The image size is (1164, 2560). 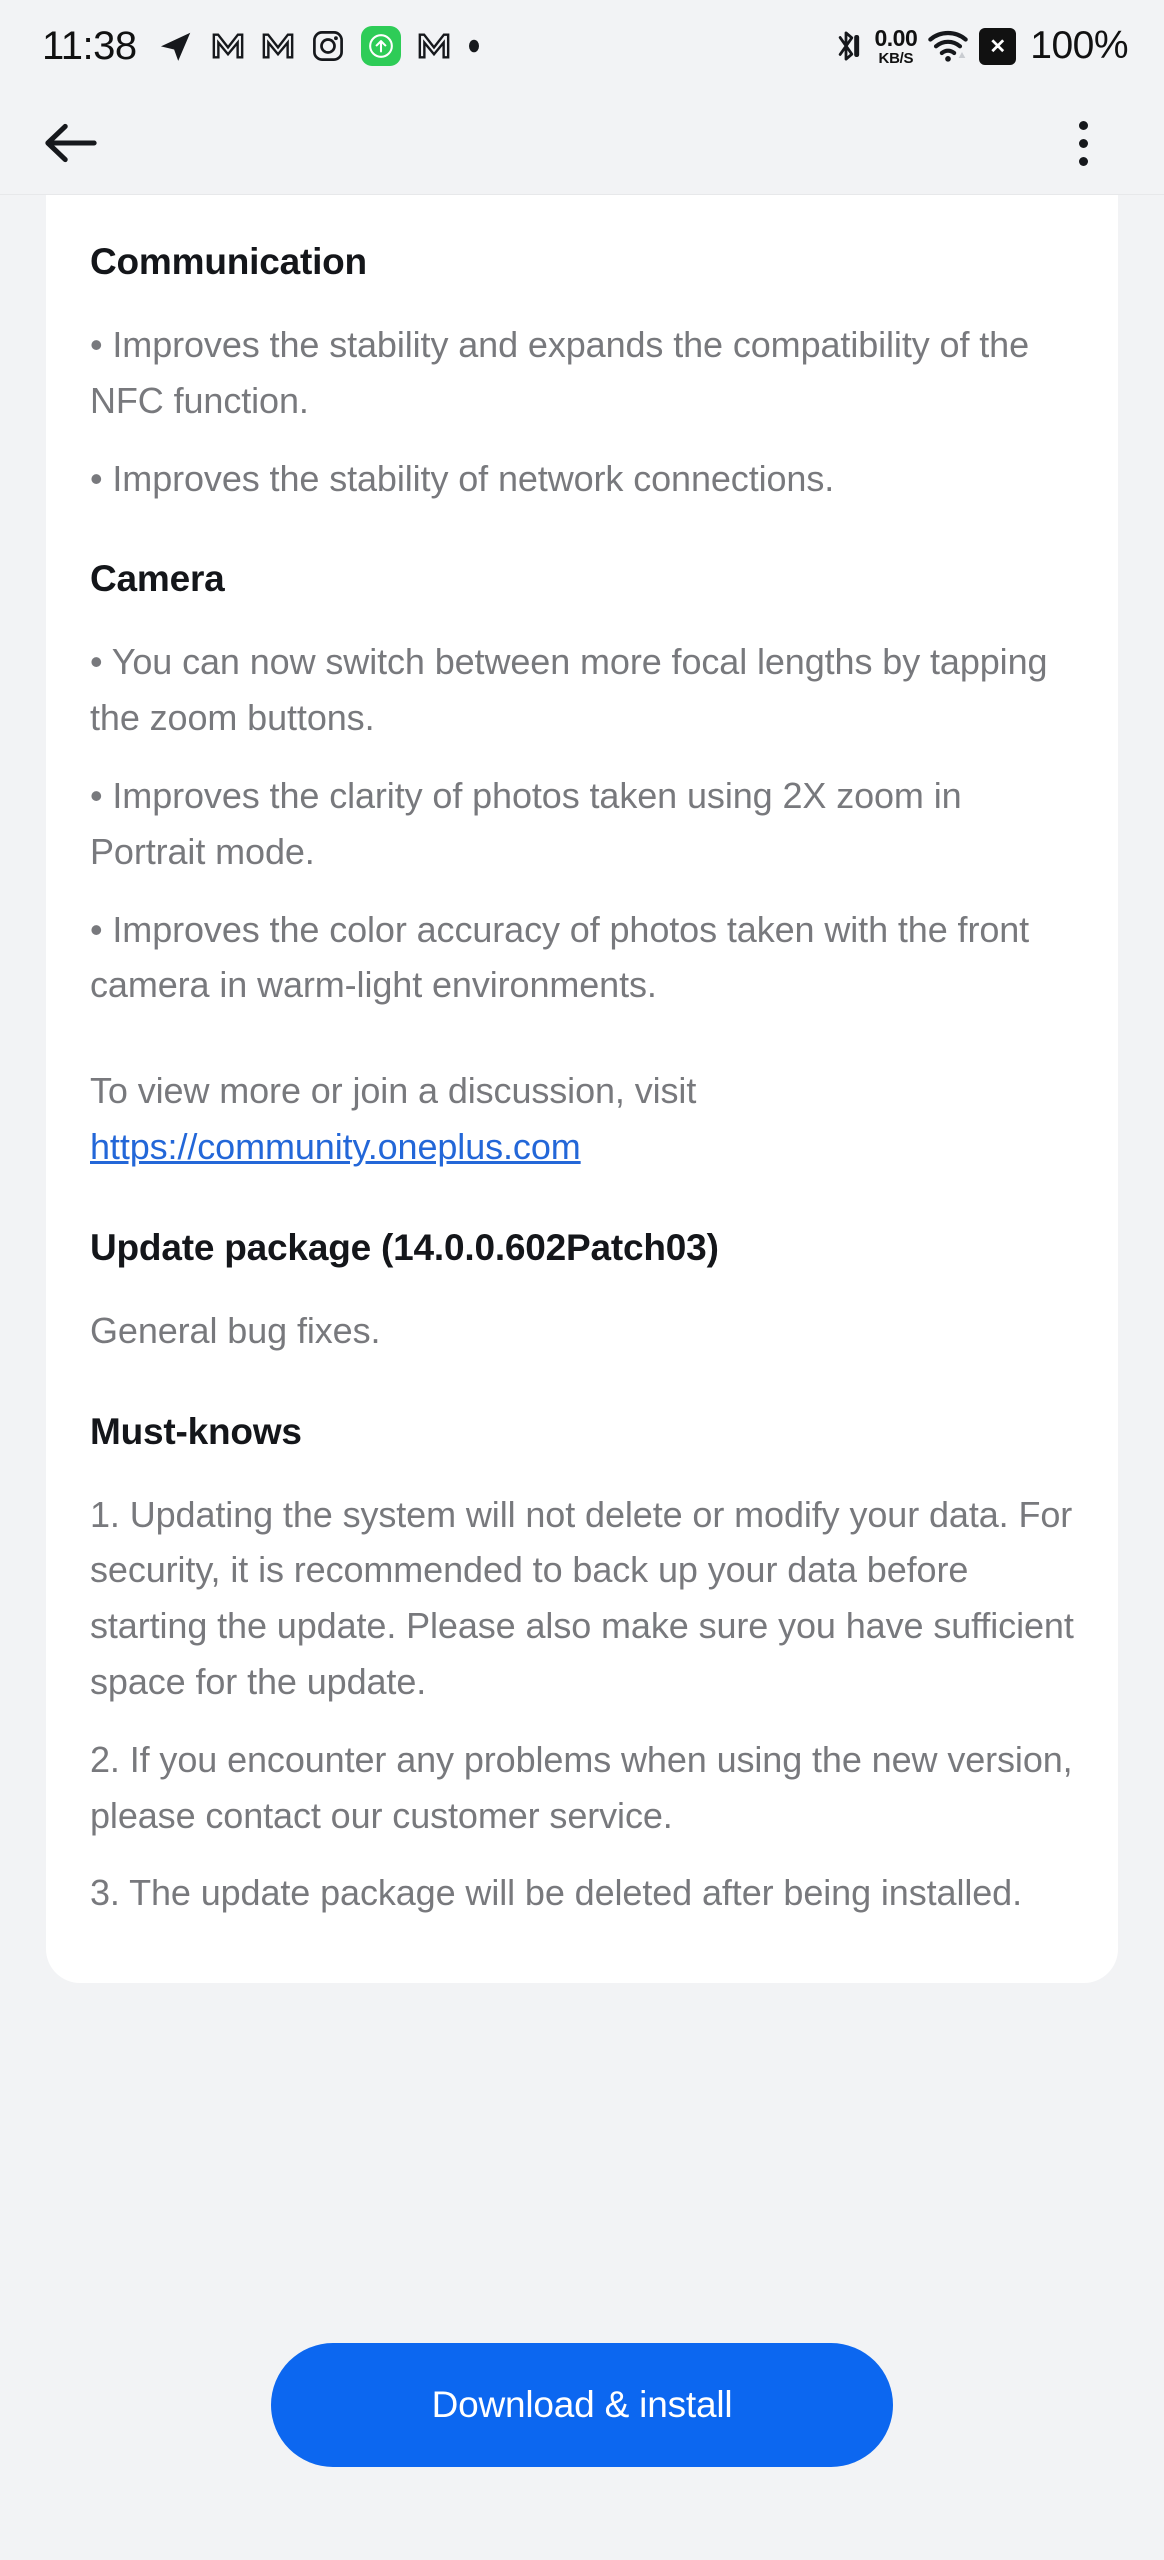 I want to click on notification-icons, so click(x=319, y=46).